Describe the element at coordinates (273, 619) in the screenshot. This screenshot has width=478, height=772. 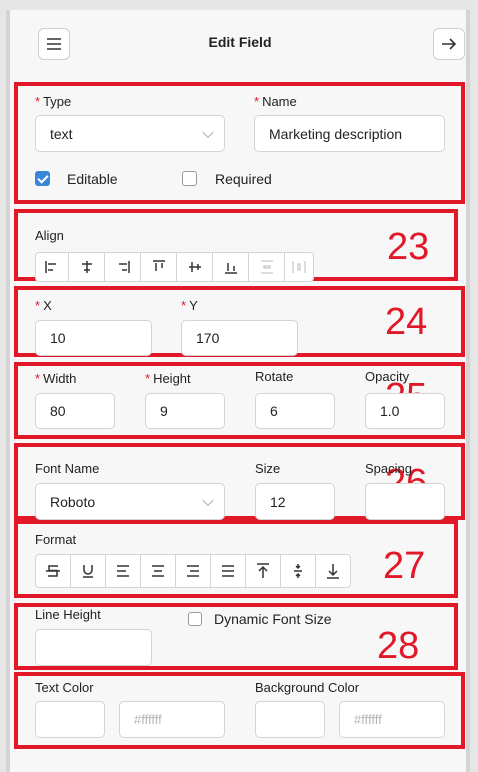
I see `dynamic-font-size-label: Dynamic Font Size` at that location.